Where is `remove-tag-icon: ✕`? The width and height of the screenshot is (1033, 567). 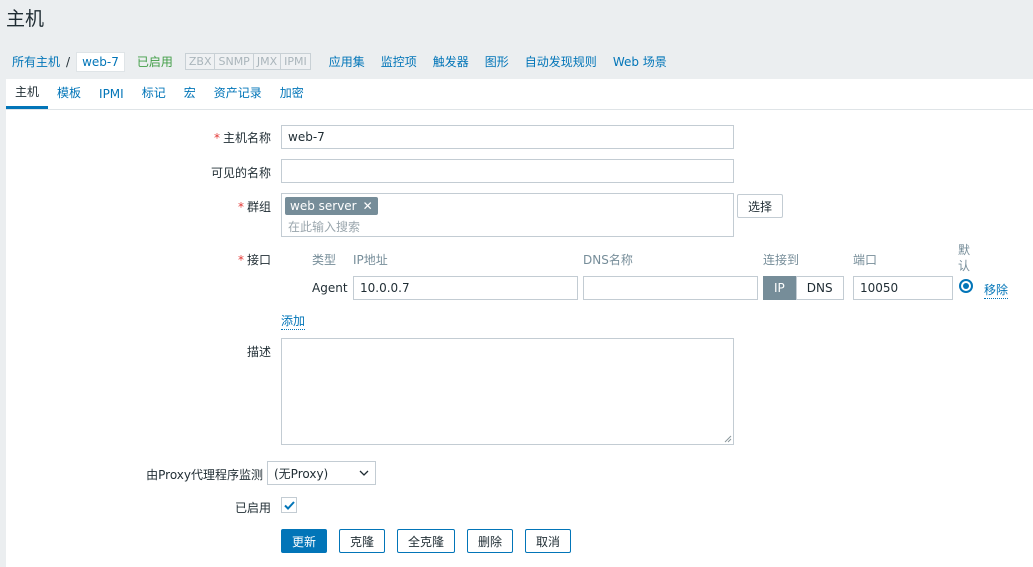
remove-tag-icon: ✕ is located at coordinates (368, 206).